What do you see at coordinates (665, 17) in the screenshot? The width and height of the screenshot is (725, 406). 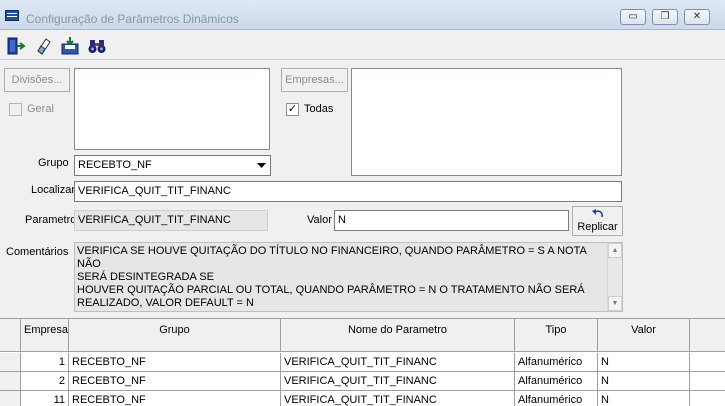 I see `restore-button: ❐` at bounding box center [665, 17].